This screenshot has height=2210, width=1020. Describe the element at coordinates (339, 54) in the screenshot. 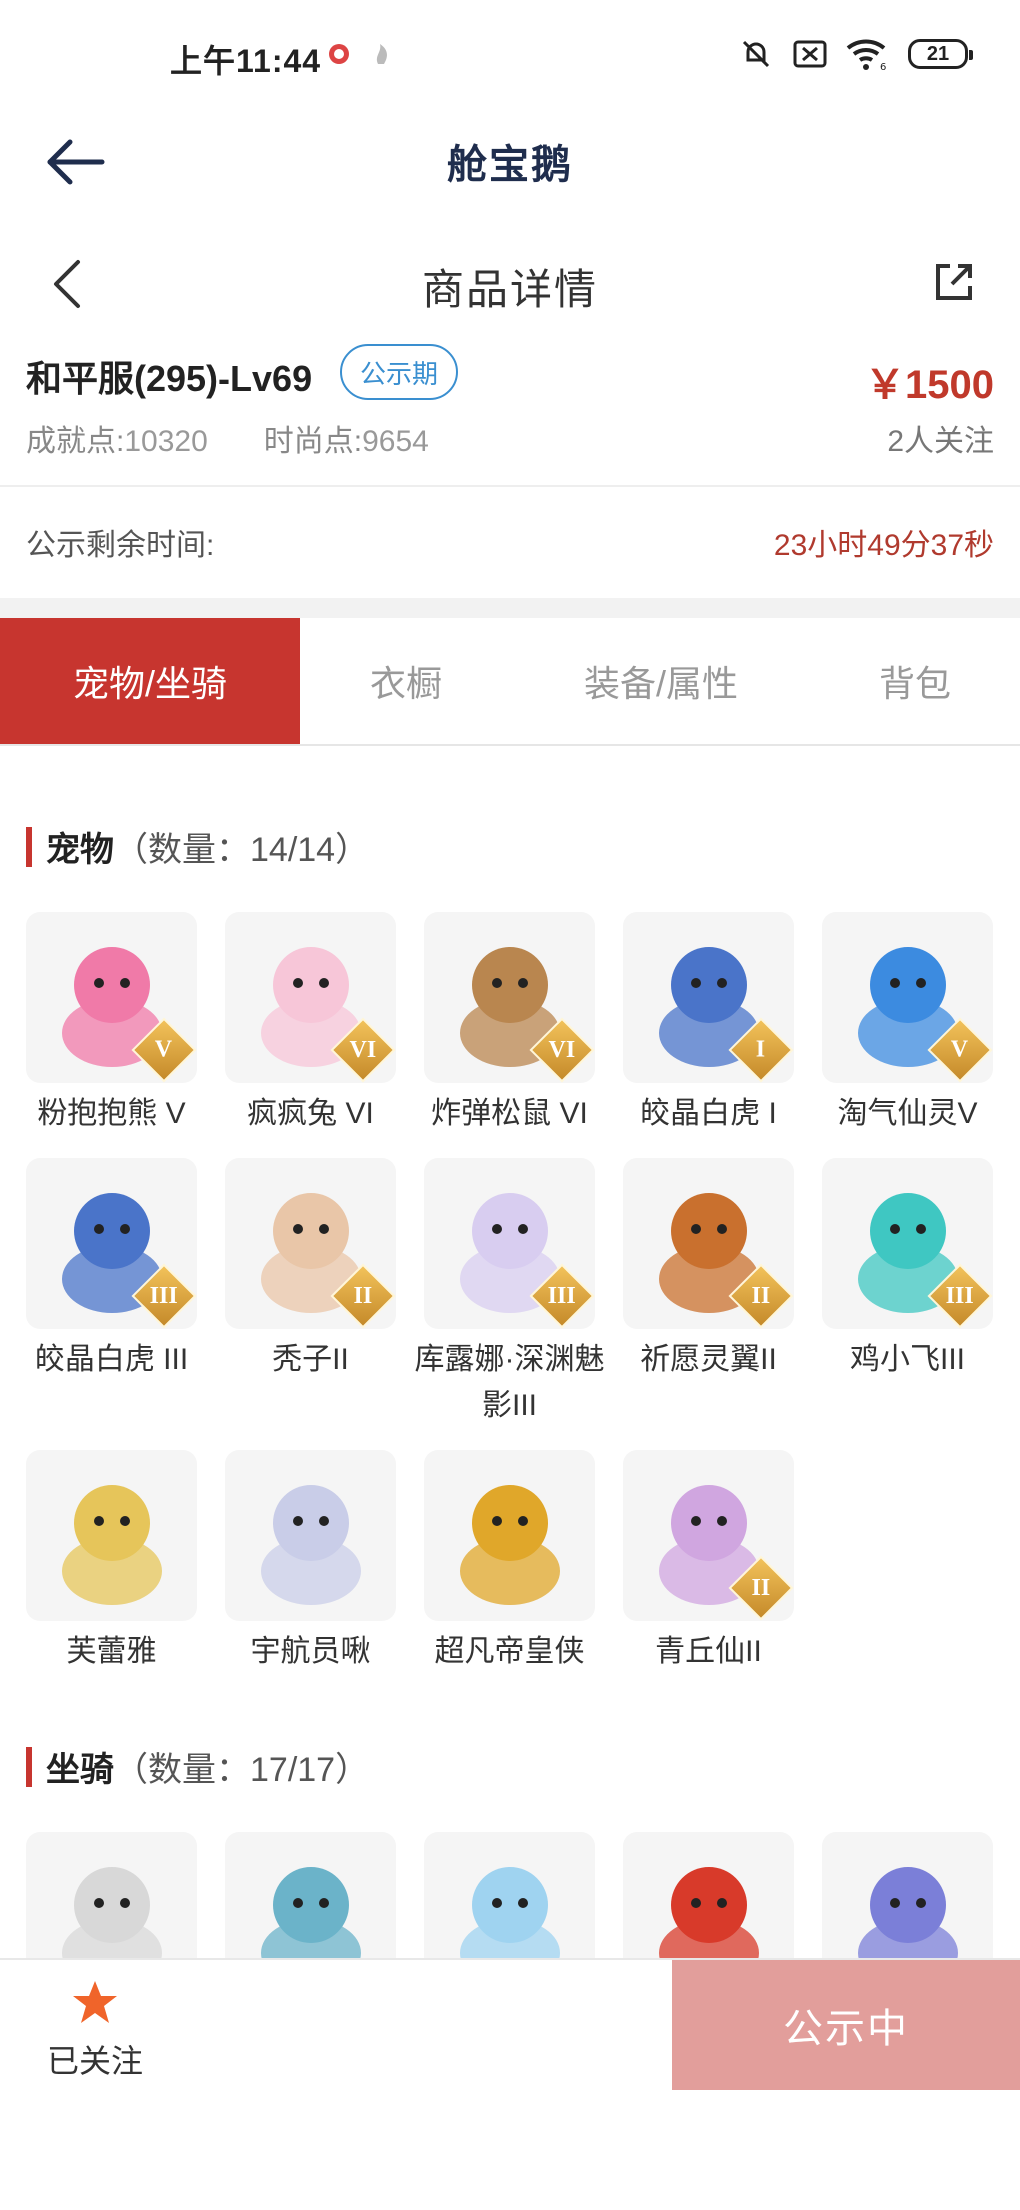

I see `app-notification-icon` at that location.